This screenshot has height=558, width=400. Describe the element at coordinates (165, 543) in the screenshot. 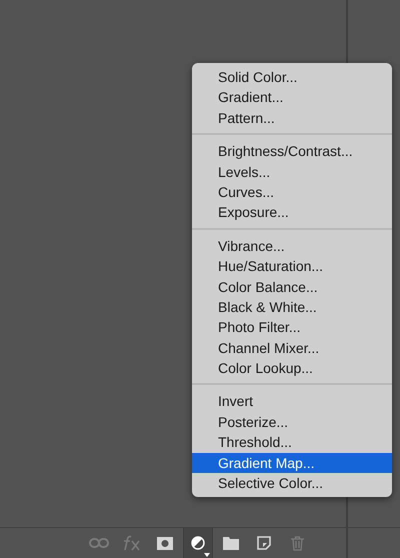

I see `mask-icon` at that location.